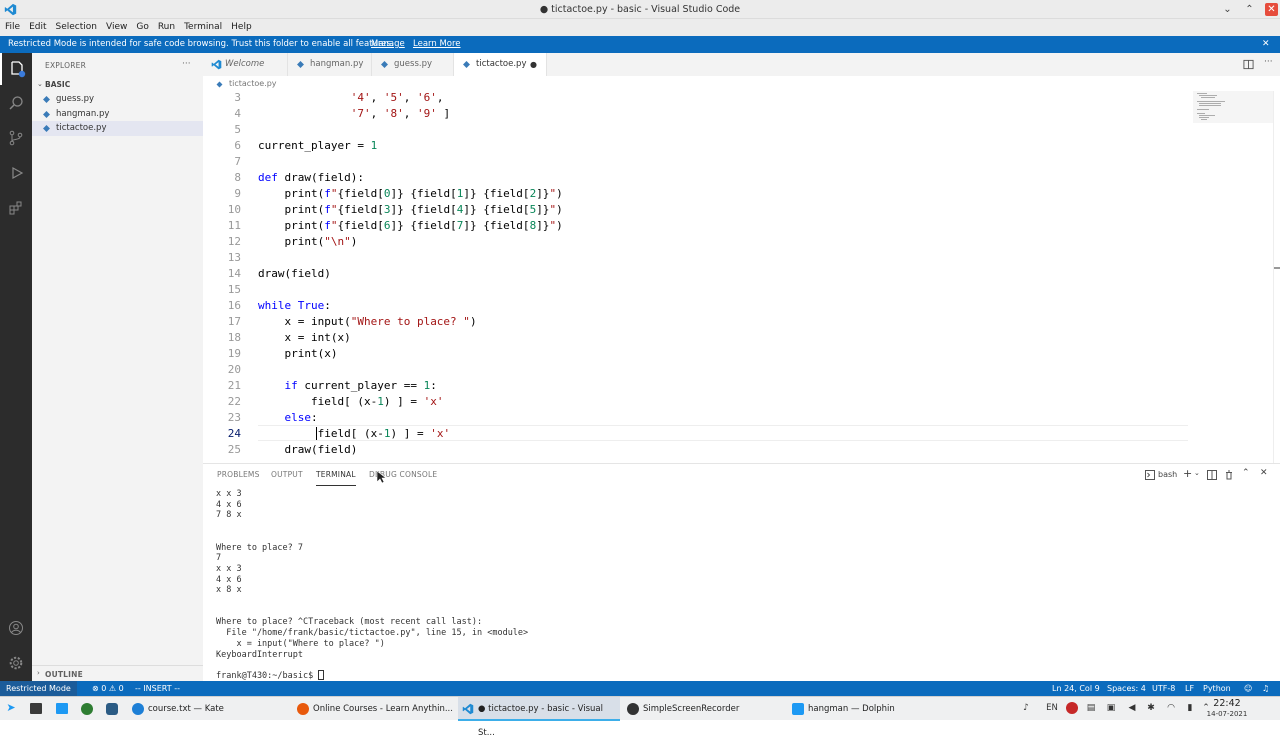  What do you see at coordinates (500, 64) in the screenshot?
I see `tab-tictactoe: tictactoe.py ●` at bounding box center [500, 64].